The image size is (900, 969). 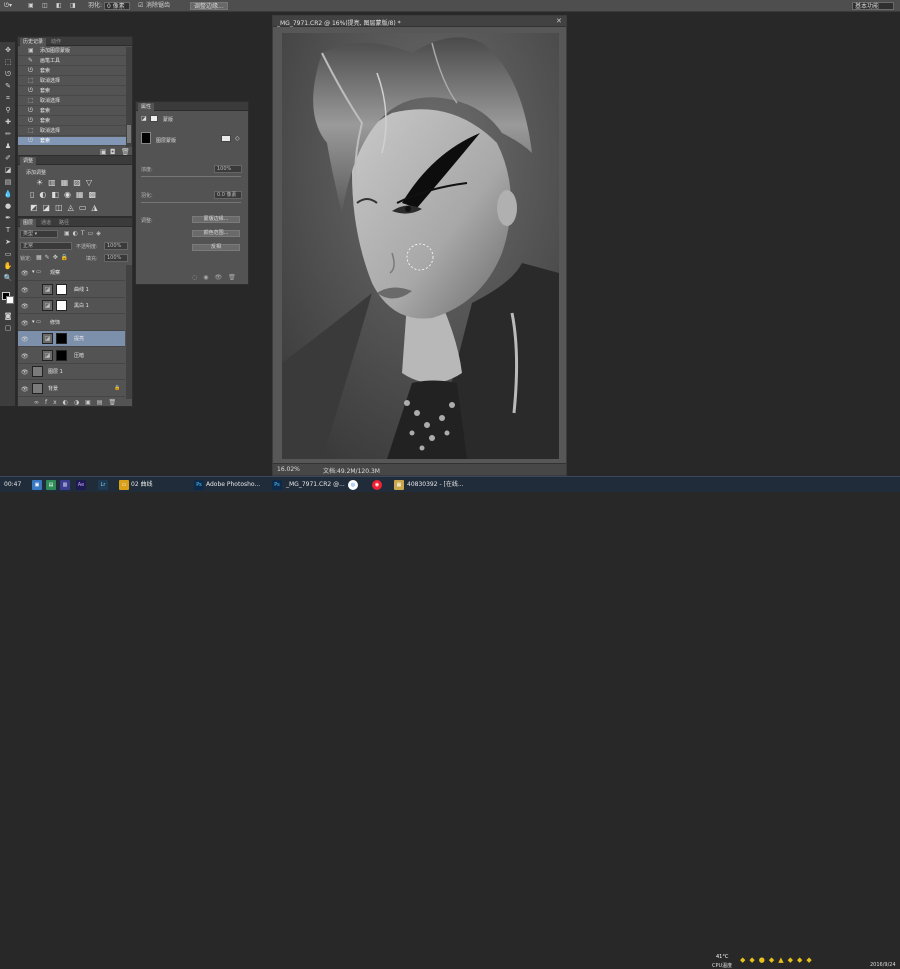 What do you see at coordinates (146, 107) in the screenshot?
I see `tab-properties: 属性` at bounding box center [146, 107].